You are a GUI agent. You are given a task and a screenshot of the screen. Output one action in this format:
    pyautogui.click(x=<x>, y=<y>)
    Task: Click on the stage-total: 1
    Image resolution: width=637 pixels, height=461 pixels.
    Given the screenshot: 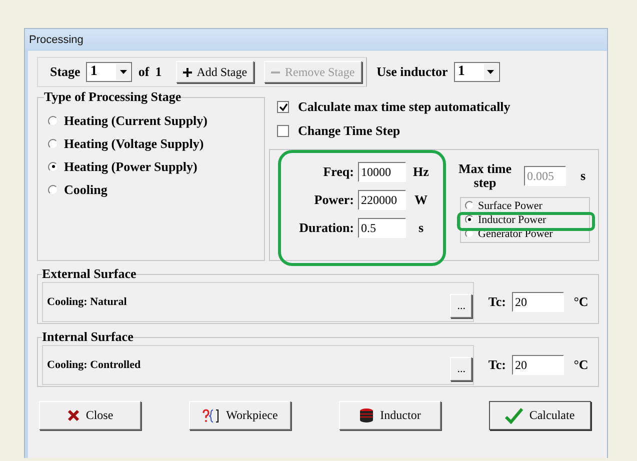 What is the action you would take?
    pyautogui.click(x=158, y=72)
    